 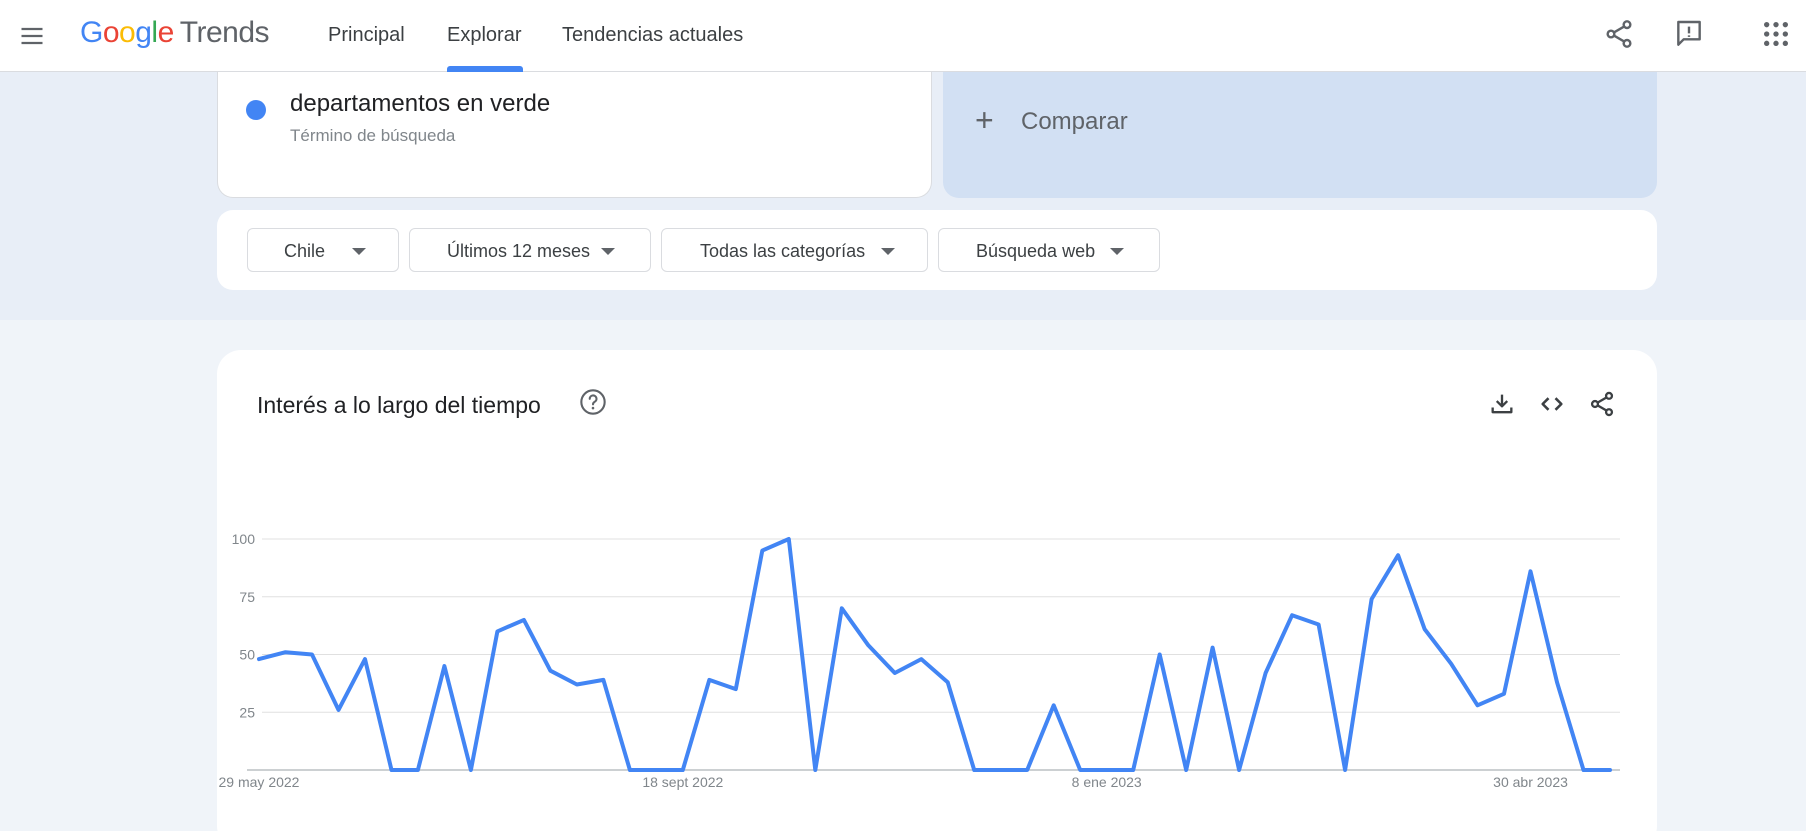 What do you see at coordinates (1689, 34) in the screenshot?
I see `feedback-icon` at bounding box center [1689, 34].